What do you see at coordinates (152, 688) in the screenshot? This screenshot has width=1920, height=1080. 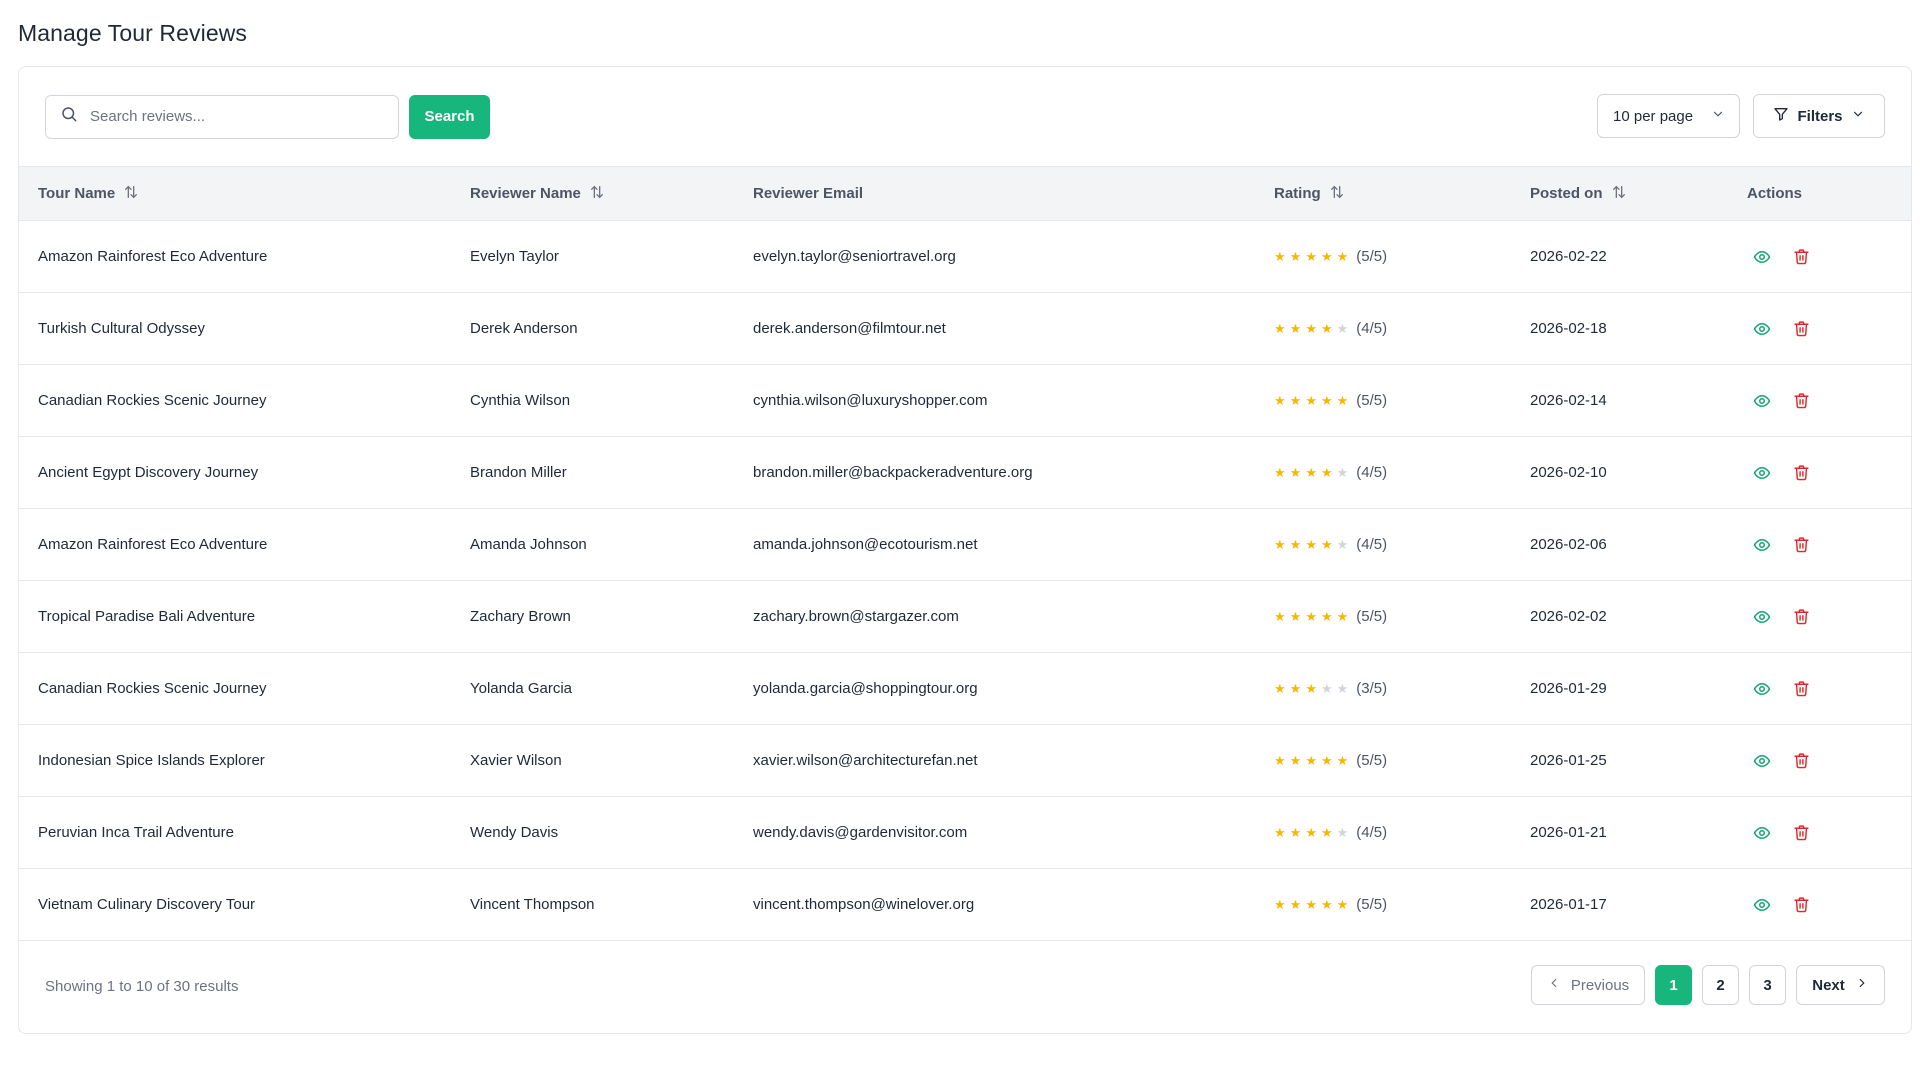 I see `cell-tour-name: Canadian Rockies Scenic Journey` at bounding box center [152, 688].